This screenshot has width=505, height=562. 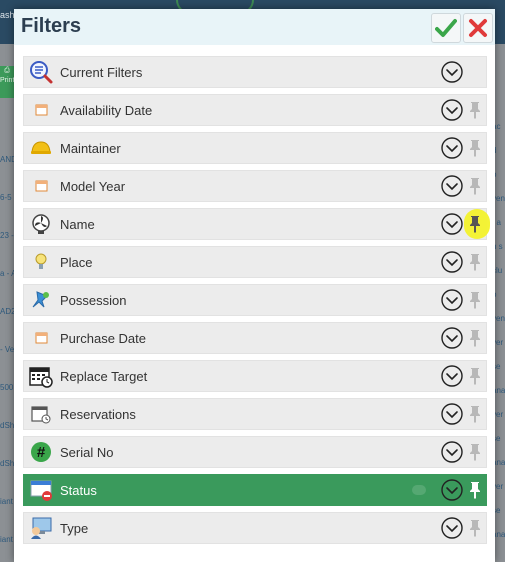 What do you see at coordinates (255, 528) in the screenshot?
I see `filter-row-type: Type` at bounding box center [255, 528].